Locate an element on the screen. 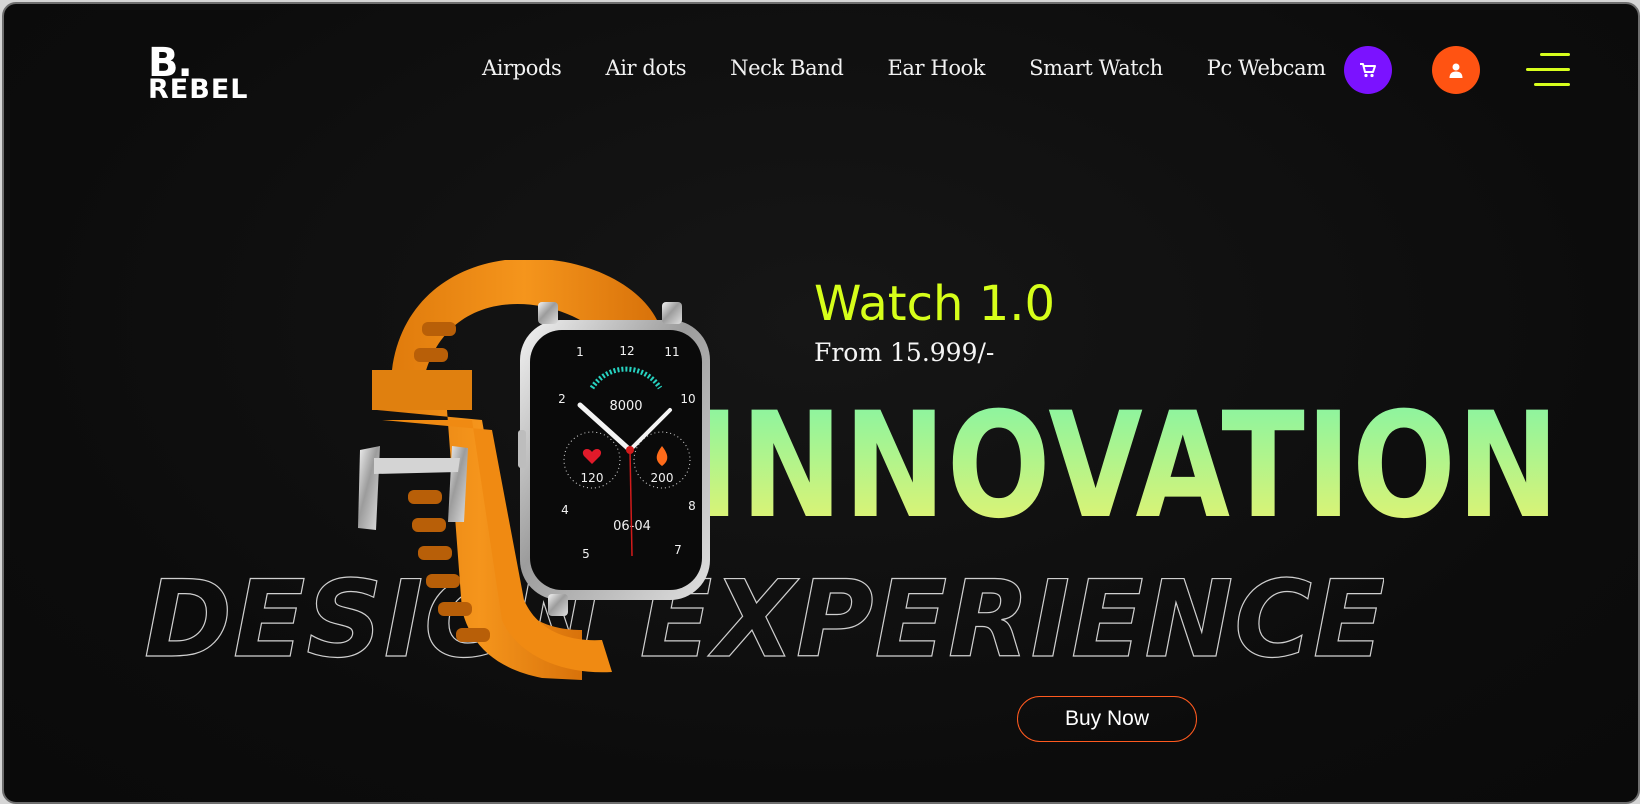 The image size is (1640, 804). watch-numeral: 12 is located at coordinates (626, 351).